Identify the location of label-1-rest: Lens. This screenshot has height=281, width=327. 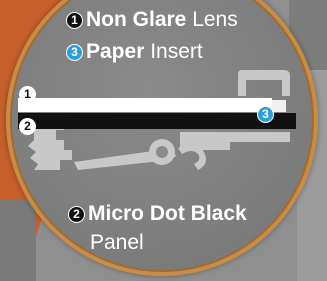
(212, 19).